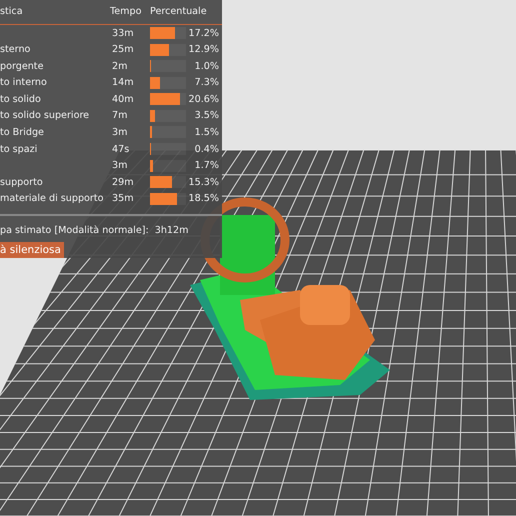 This screenshot has width=516, height=516. I want to click on percent-value: 17.2%, so click(203, 33).